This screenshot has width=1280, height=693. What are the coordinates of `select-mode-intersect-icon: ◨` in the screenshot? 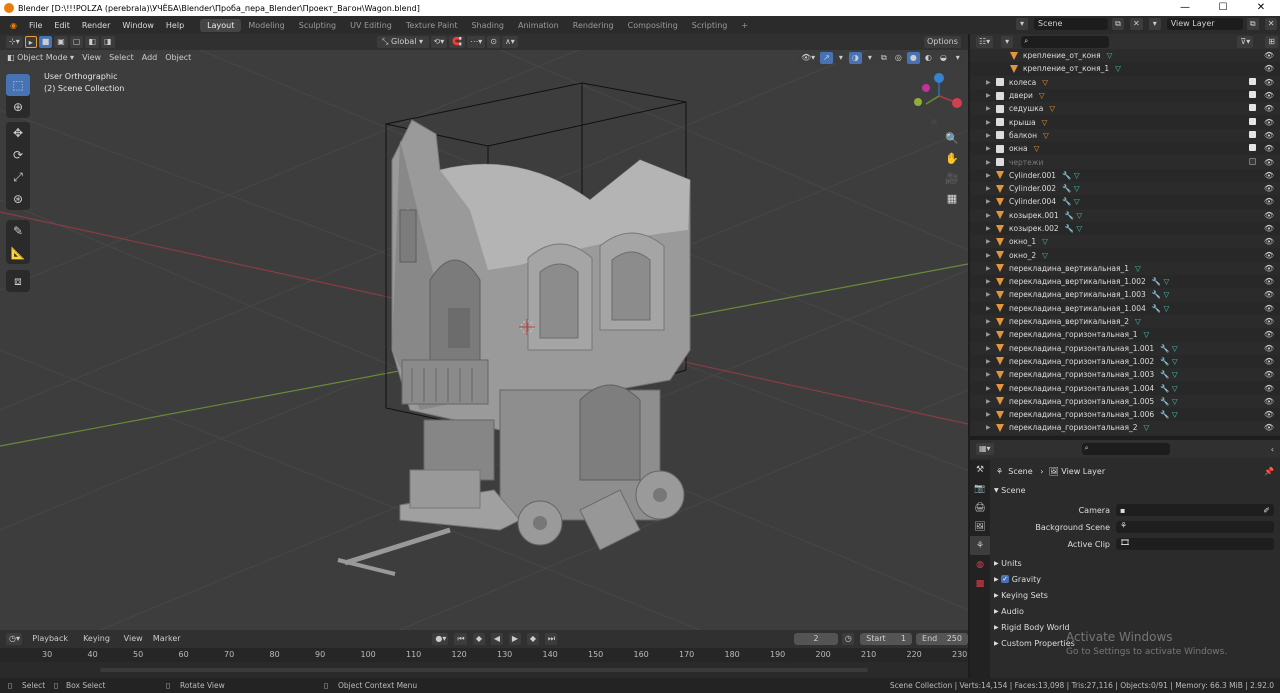 It's located at (107, 42).